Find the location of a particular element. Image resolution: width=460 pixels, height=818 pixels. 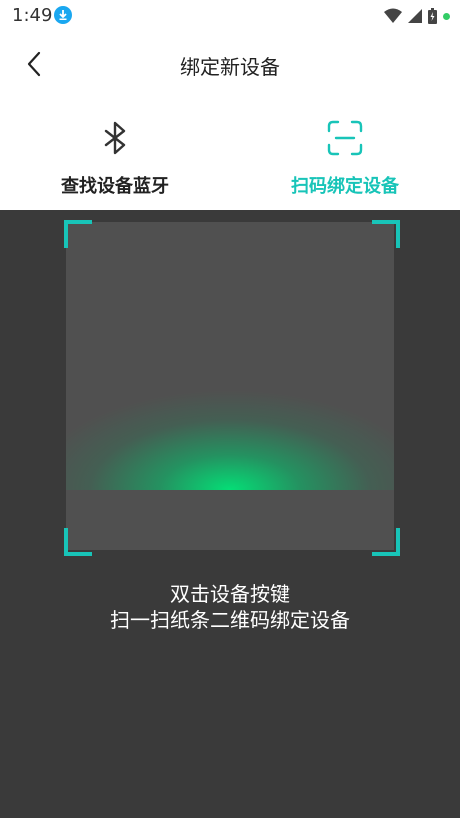

header: 绑定新设备 is located at coordinates (230, 64).